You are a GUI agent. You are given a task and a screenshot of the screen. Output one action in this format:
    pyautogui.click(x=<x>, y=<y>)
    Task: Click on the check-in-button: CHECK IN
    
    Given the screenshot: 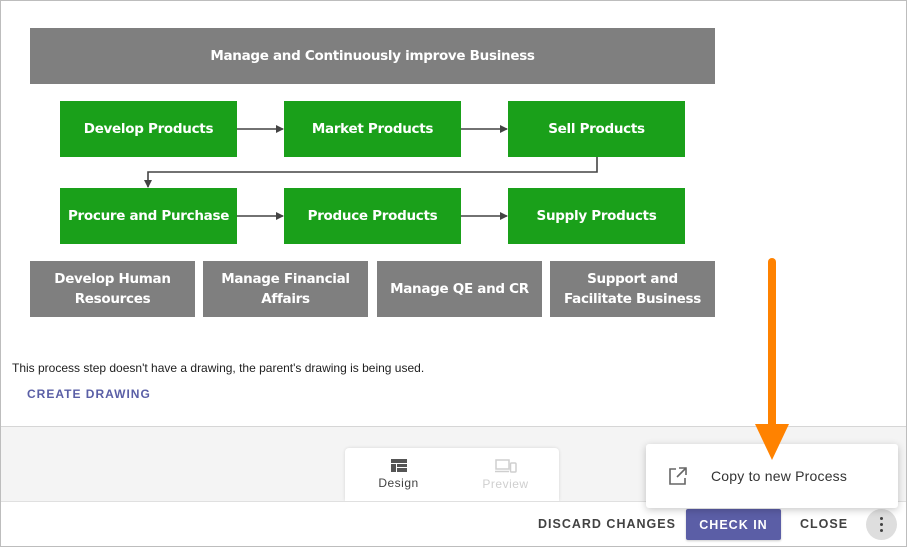 What is the action you would take?
    pyautogui.click(x=733, y=524)
    